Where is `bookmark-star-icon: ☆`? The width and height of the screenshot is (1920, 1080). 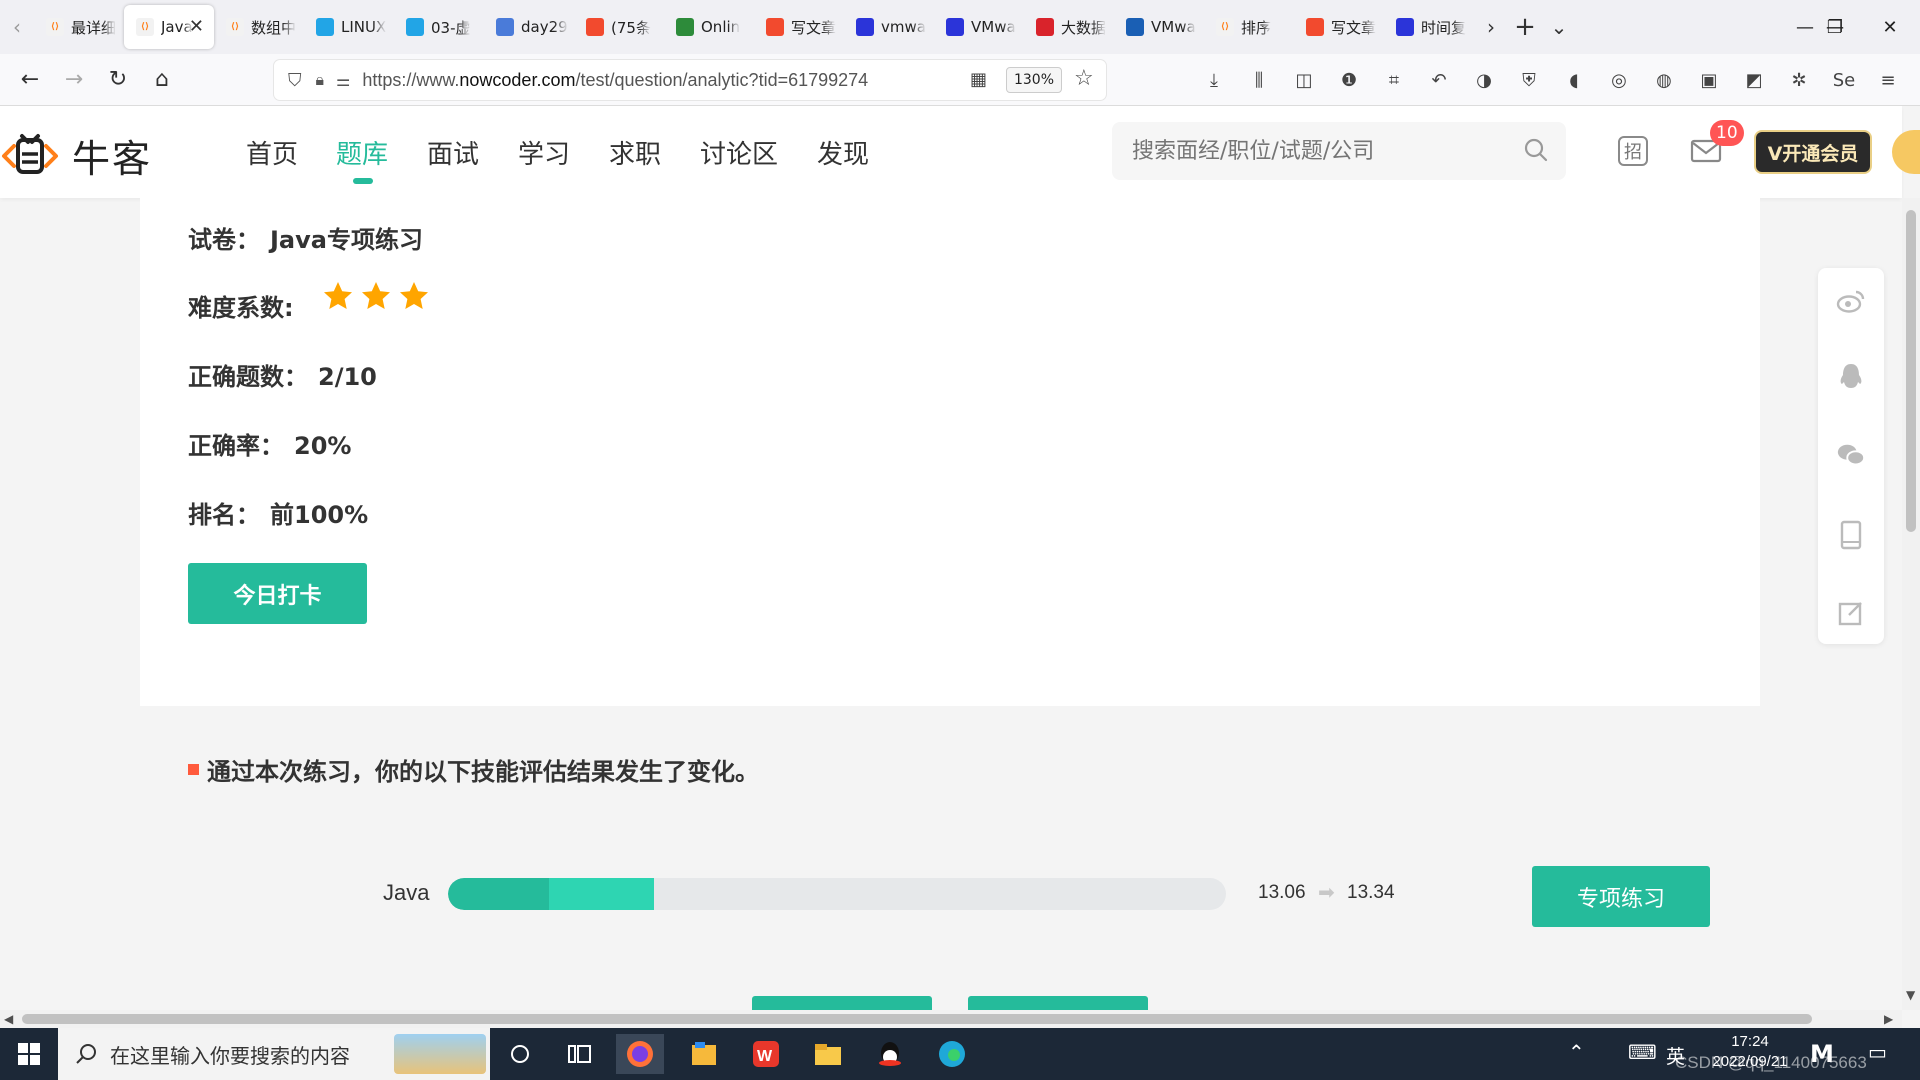
bookmark-star-icon: ☆ is located at coordinates (1084, 78).